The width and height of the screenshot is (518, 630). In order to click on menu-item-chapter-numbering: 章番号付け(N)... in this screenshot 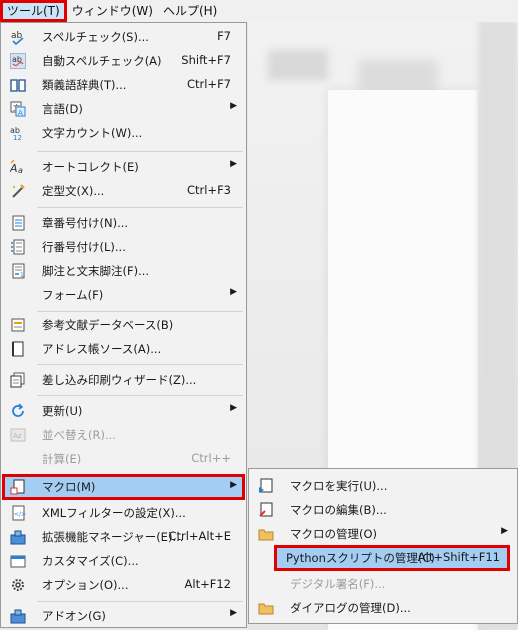, I will do `click(123, 223)`.